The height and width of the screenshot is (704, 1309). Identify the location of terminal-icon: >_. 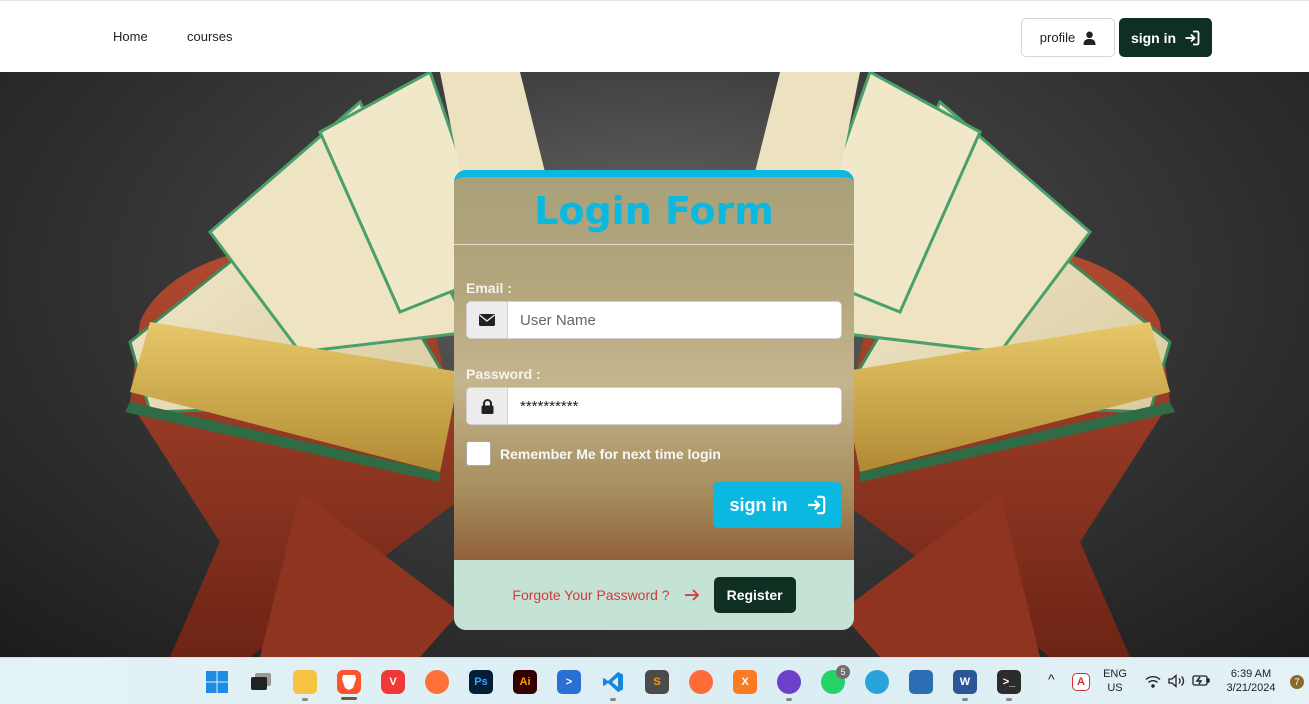
(1009, 682).